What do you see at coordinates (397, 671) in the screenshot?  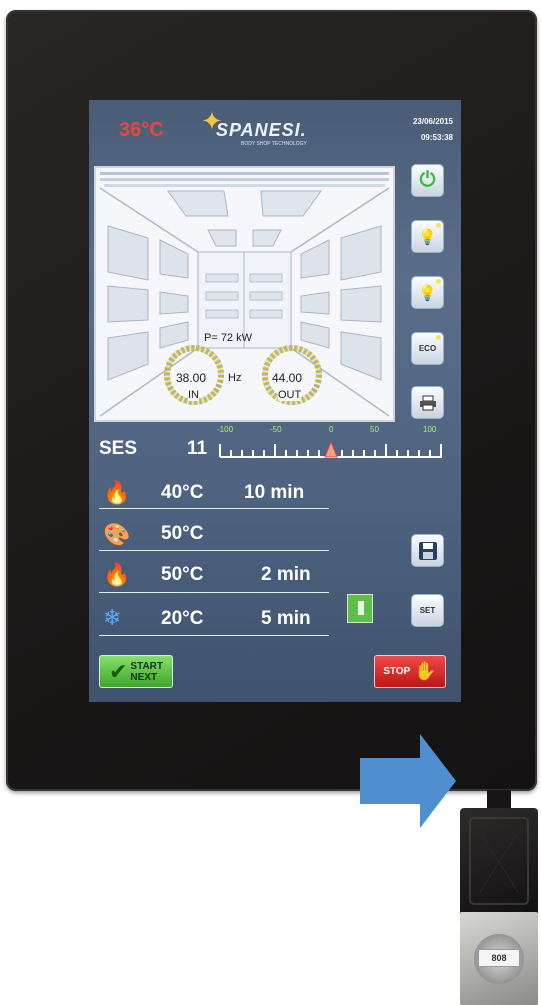 I see `stop-label: STOP` at bounding box center [397, 671].